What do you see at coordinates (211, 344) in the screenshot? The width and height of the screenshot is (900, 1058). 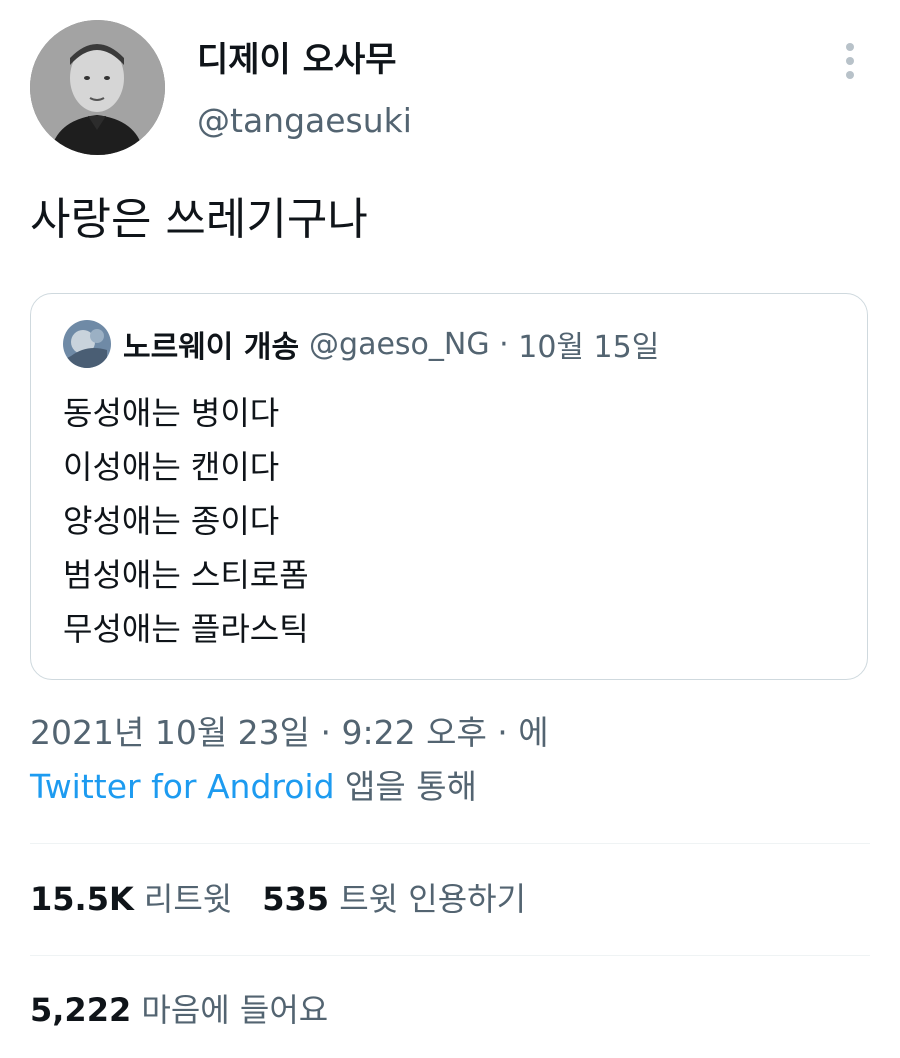 I see `quoted-author-display-name: 노르웨이 개송` at bounding box center [211, 344].